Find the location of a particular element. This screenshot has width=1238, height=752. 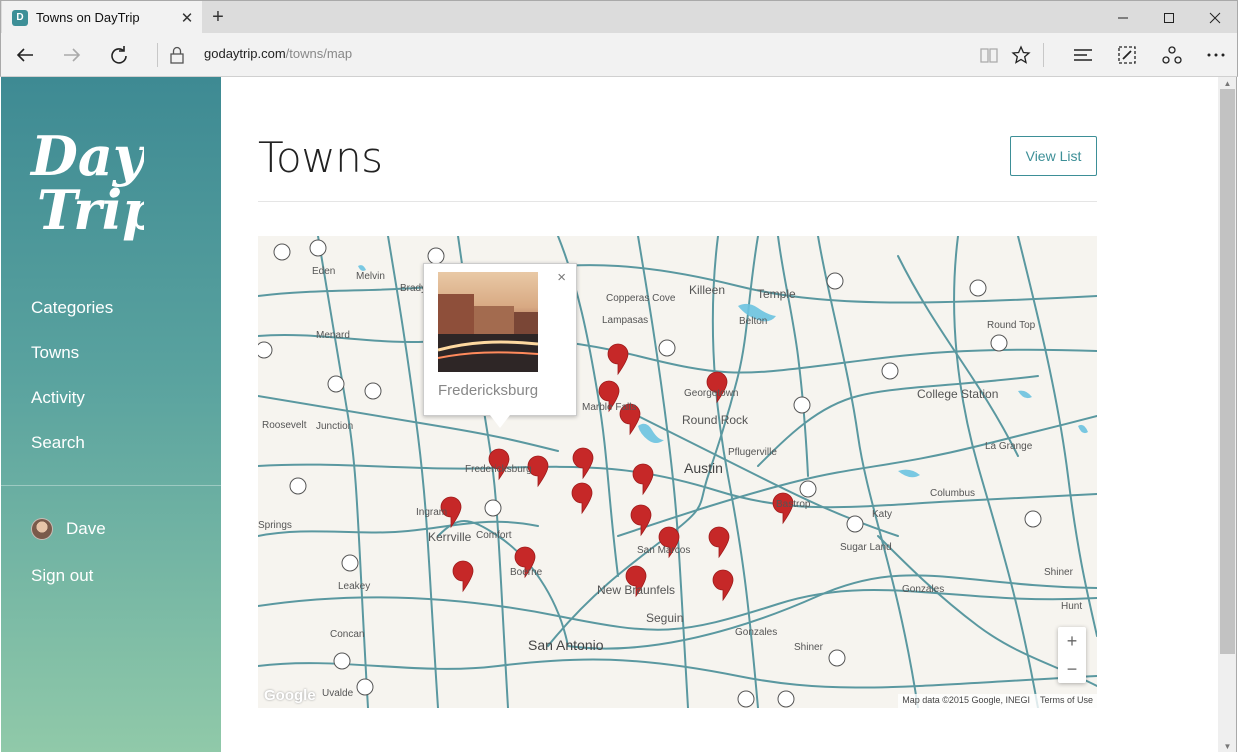

toolbar-divider is located at coordinates (157, 55).